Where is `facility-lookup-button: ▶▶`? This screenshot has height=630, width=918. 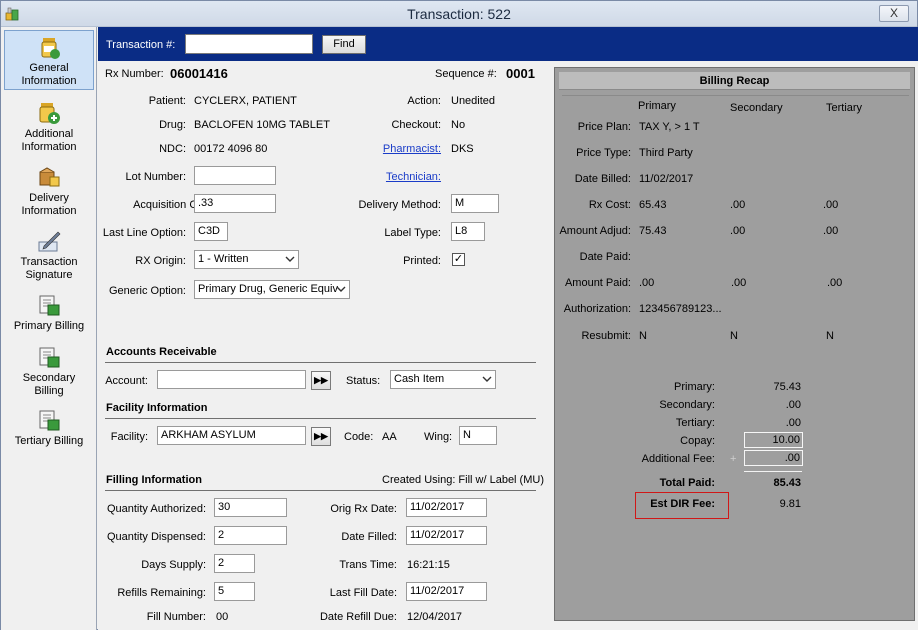 facility-lookup-button: ▶▶ is located at coordinates (321, 436).